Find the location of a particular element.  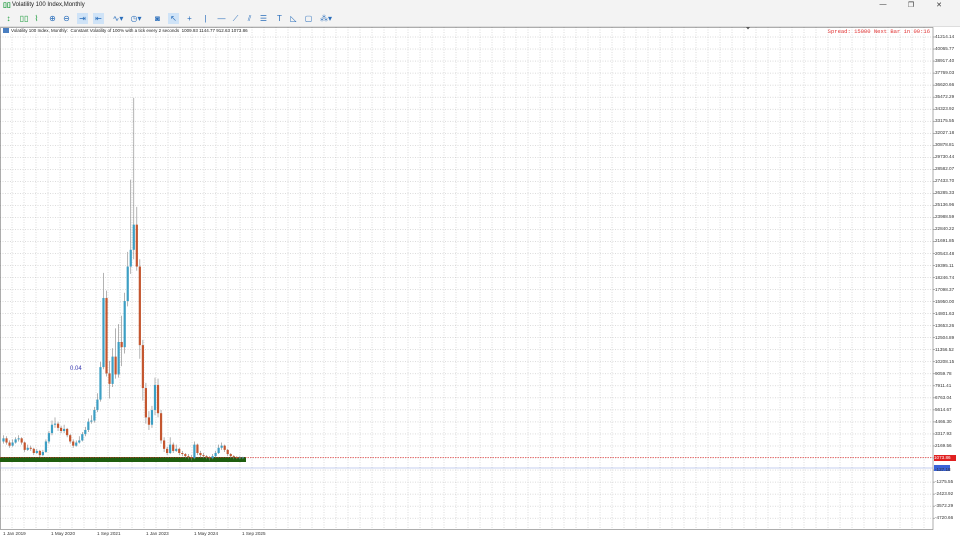

price-tick-label: 3317.93 is located at coordinates (943, 433).